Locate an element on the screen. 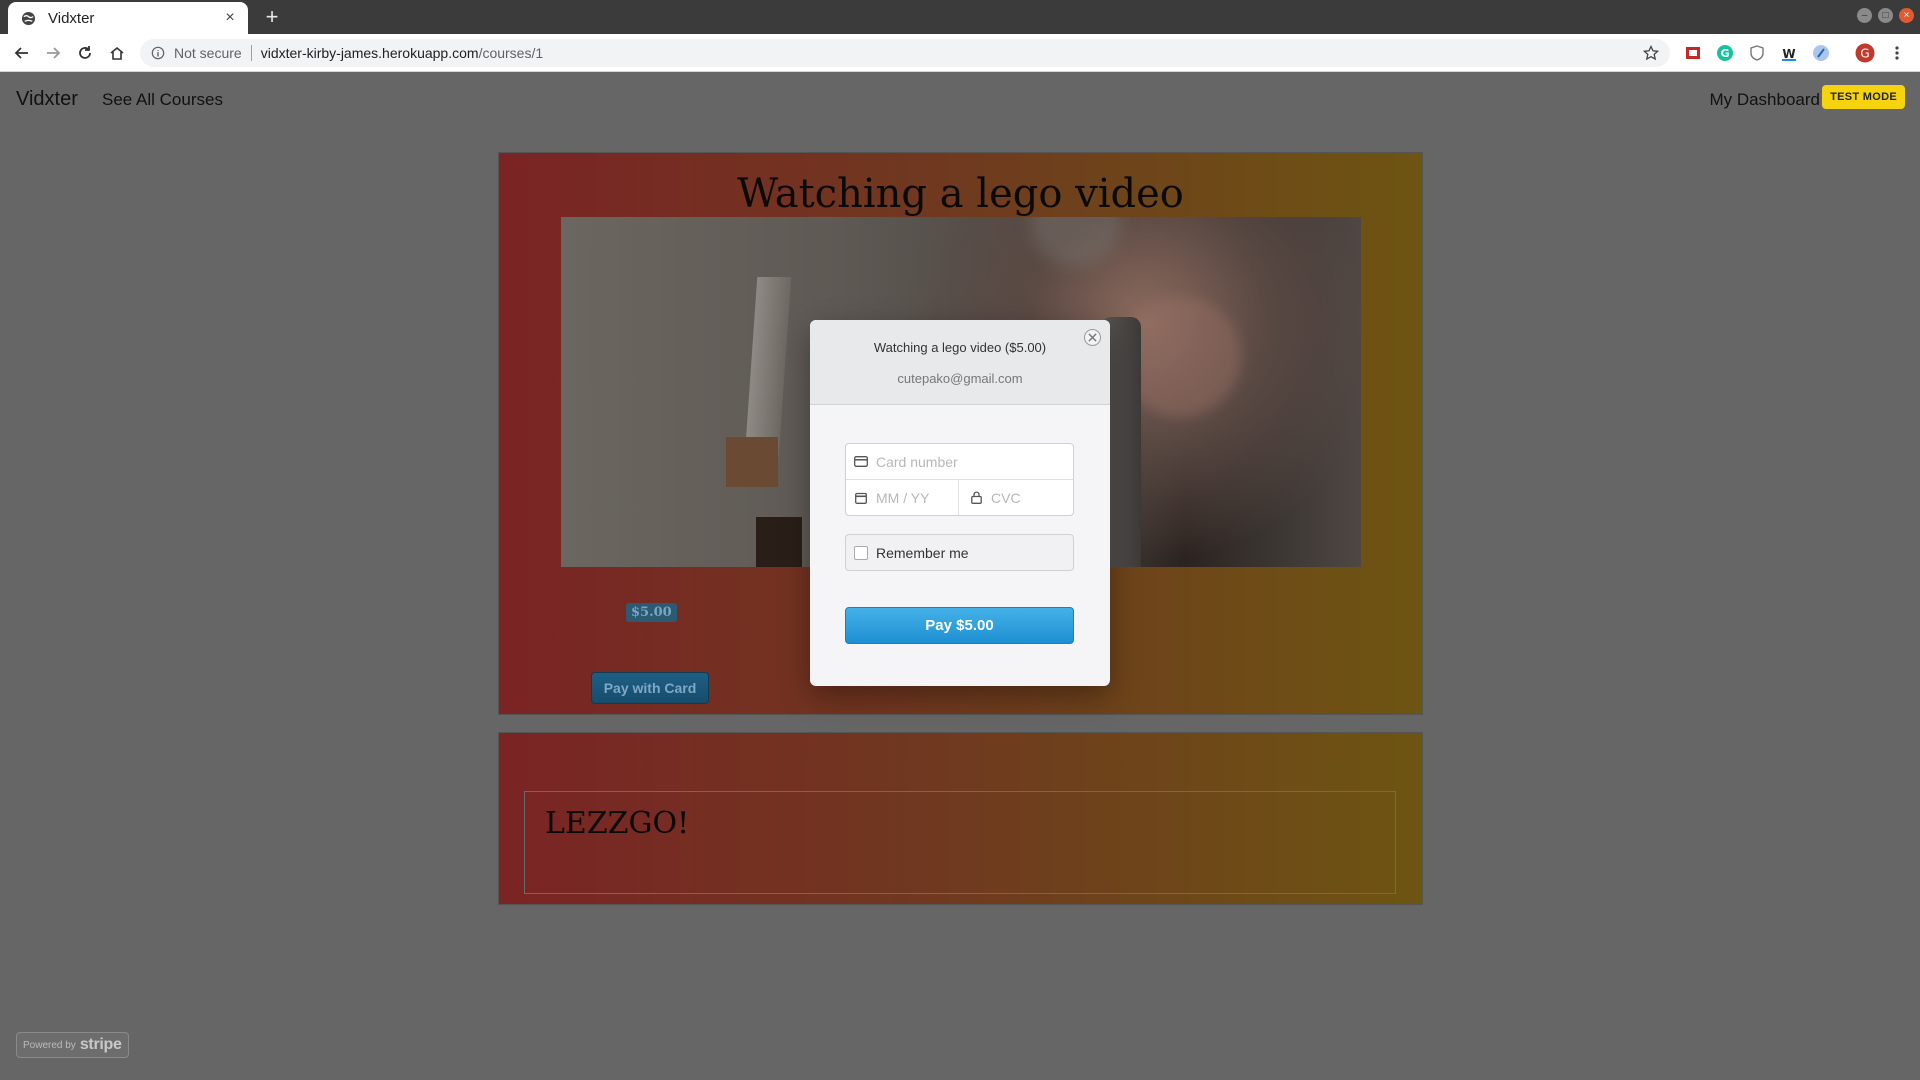 The height and width of the screenshot is (1080, 1920). home-icon is located at coordinates (117, 53).